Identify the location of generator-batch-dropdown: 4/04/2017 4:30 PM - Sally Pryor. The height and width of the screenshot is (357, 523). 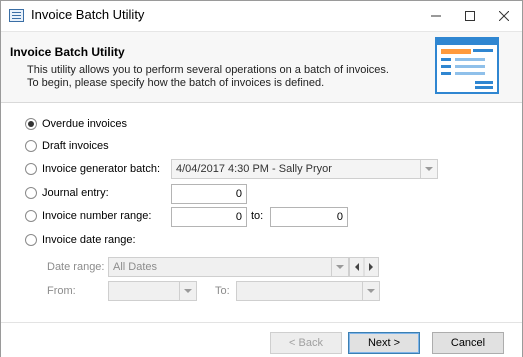
(304, 169).